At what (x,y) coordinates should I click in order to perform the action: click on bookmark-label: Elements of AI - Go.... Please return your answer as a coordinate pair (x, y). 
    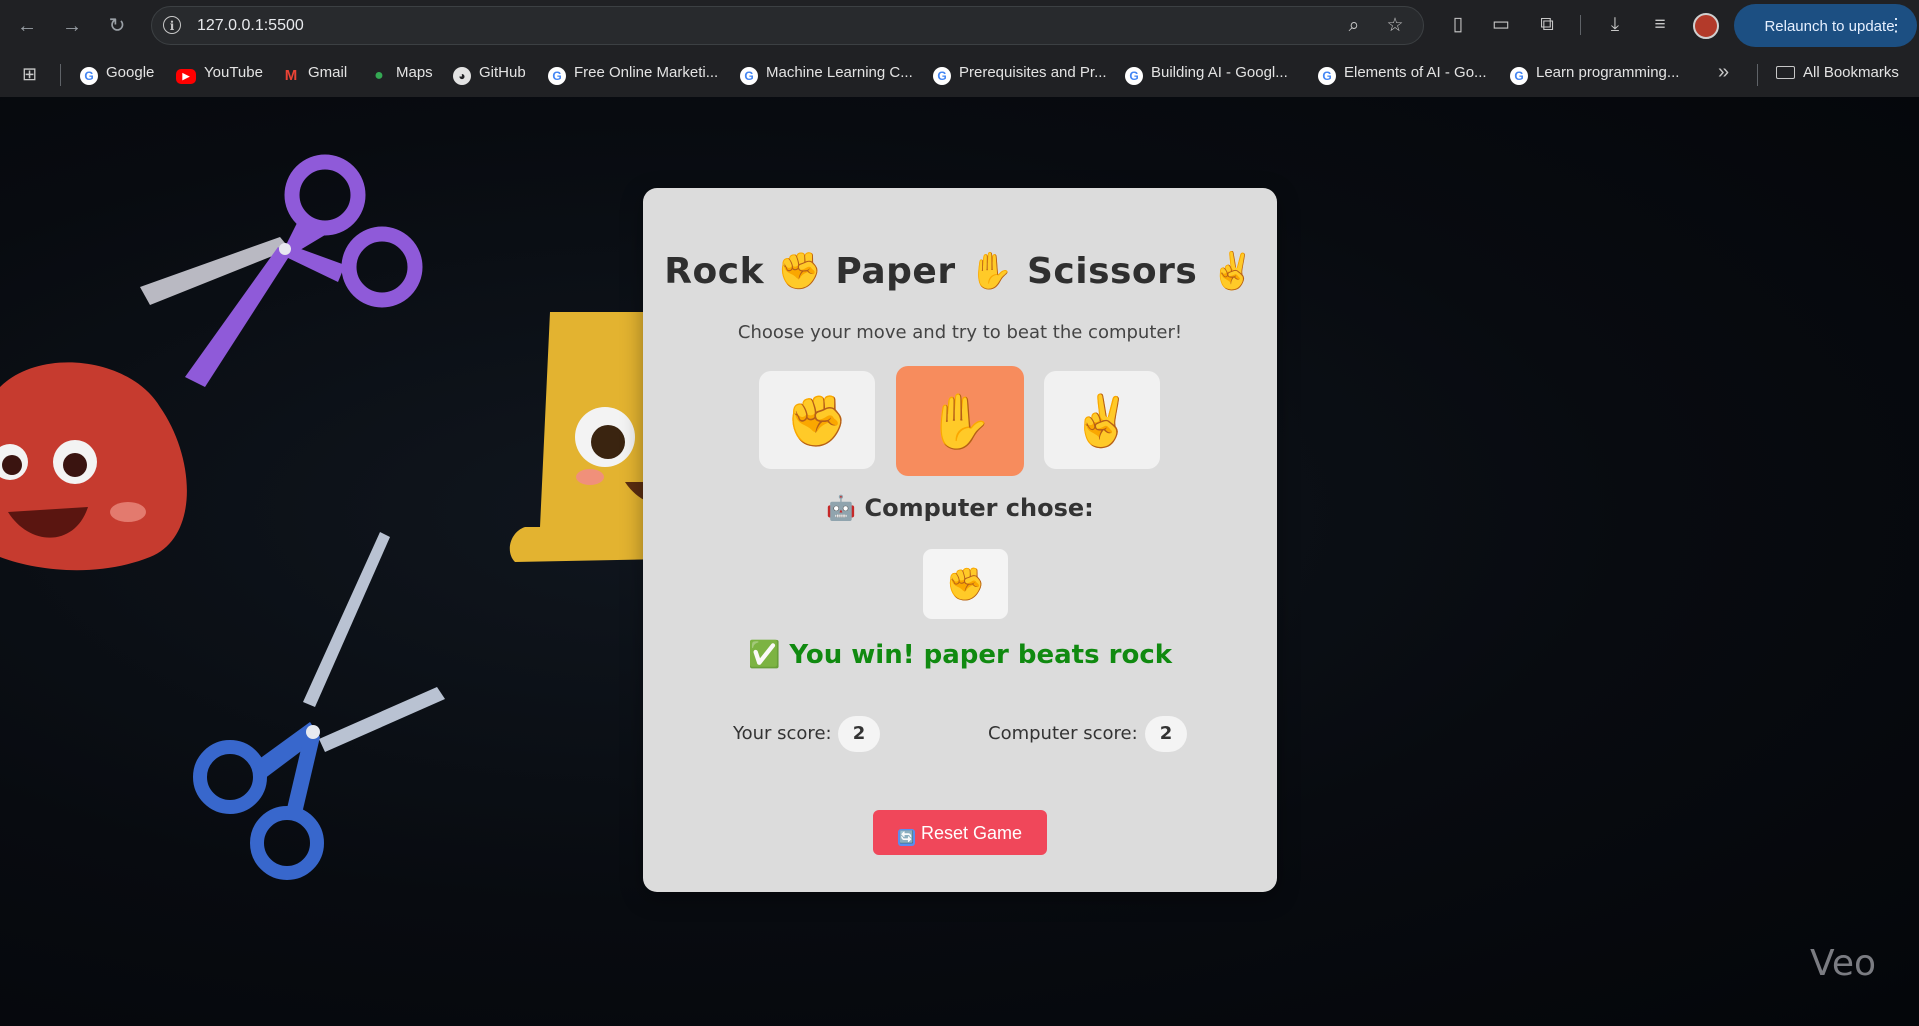
    Looking at the image, I should click on (1415, 72).